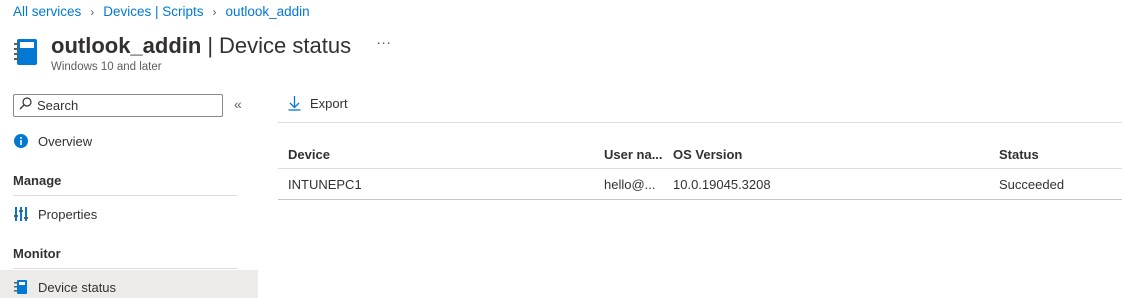 Image resolution: width=1122 pixels, height=298 pixels. I want to click on column-header-os-version: OS Version, so click(836, 154).